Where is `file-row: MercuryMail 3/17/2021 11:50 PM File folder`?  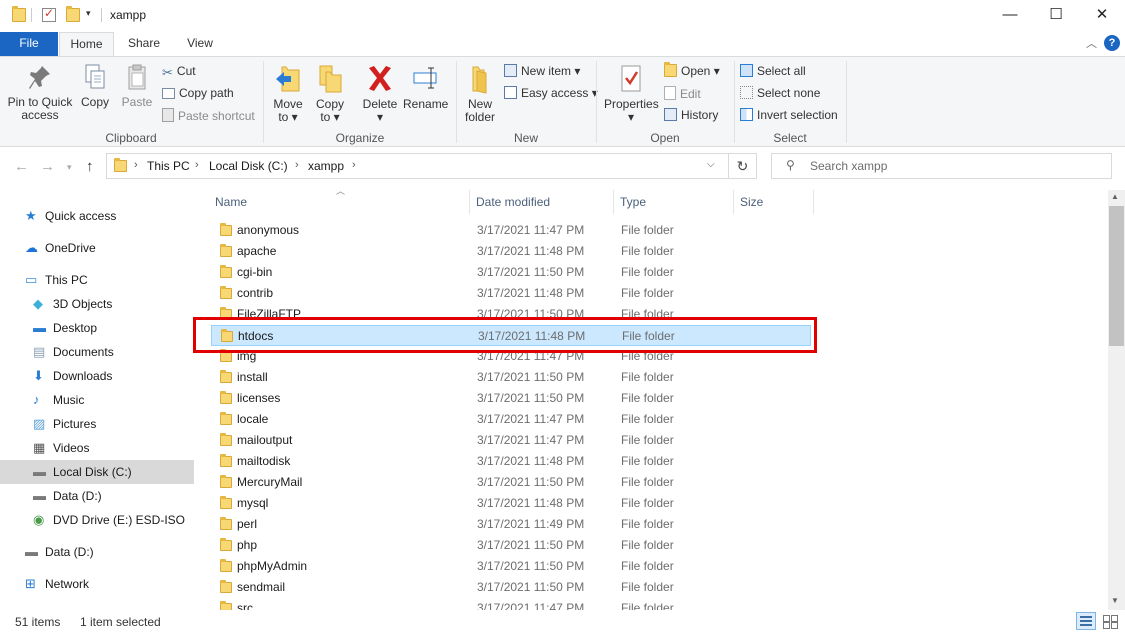
file-row: MercuryMail 3/17/2021 11:50 PM File folder is located at coordinates (511, 482).